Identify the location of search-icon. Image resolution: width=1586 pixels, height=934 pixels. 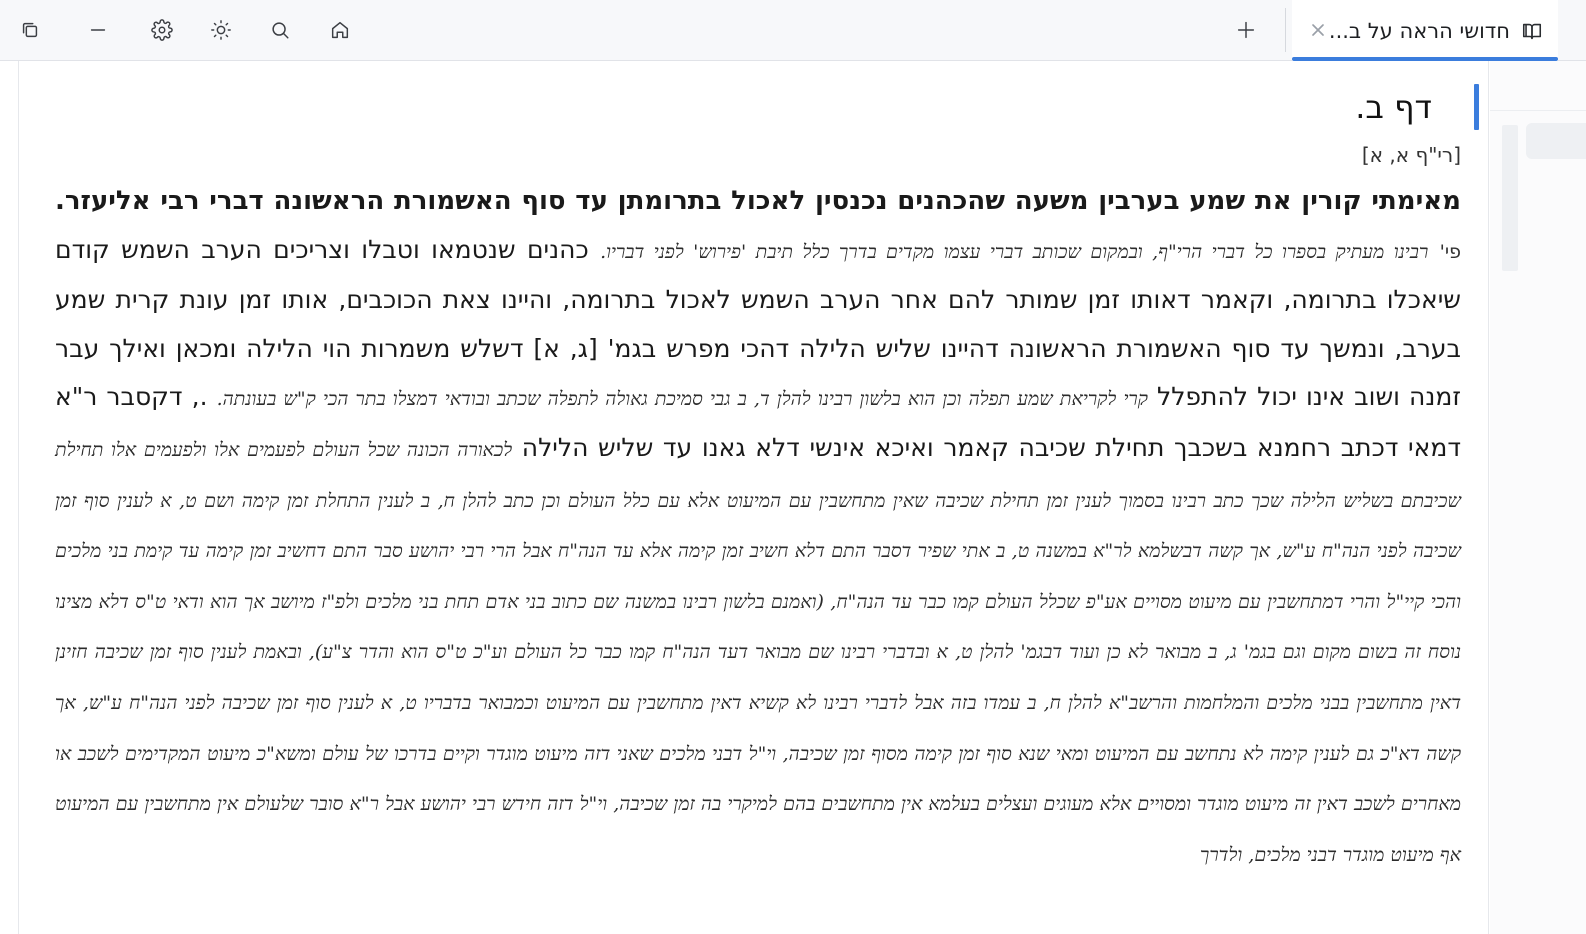
(280, 30).